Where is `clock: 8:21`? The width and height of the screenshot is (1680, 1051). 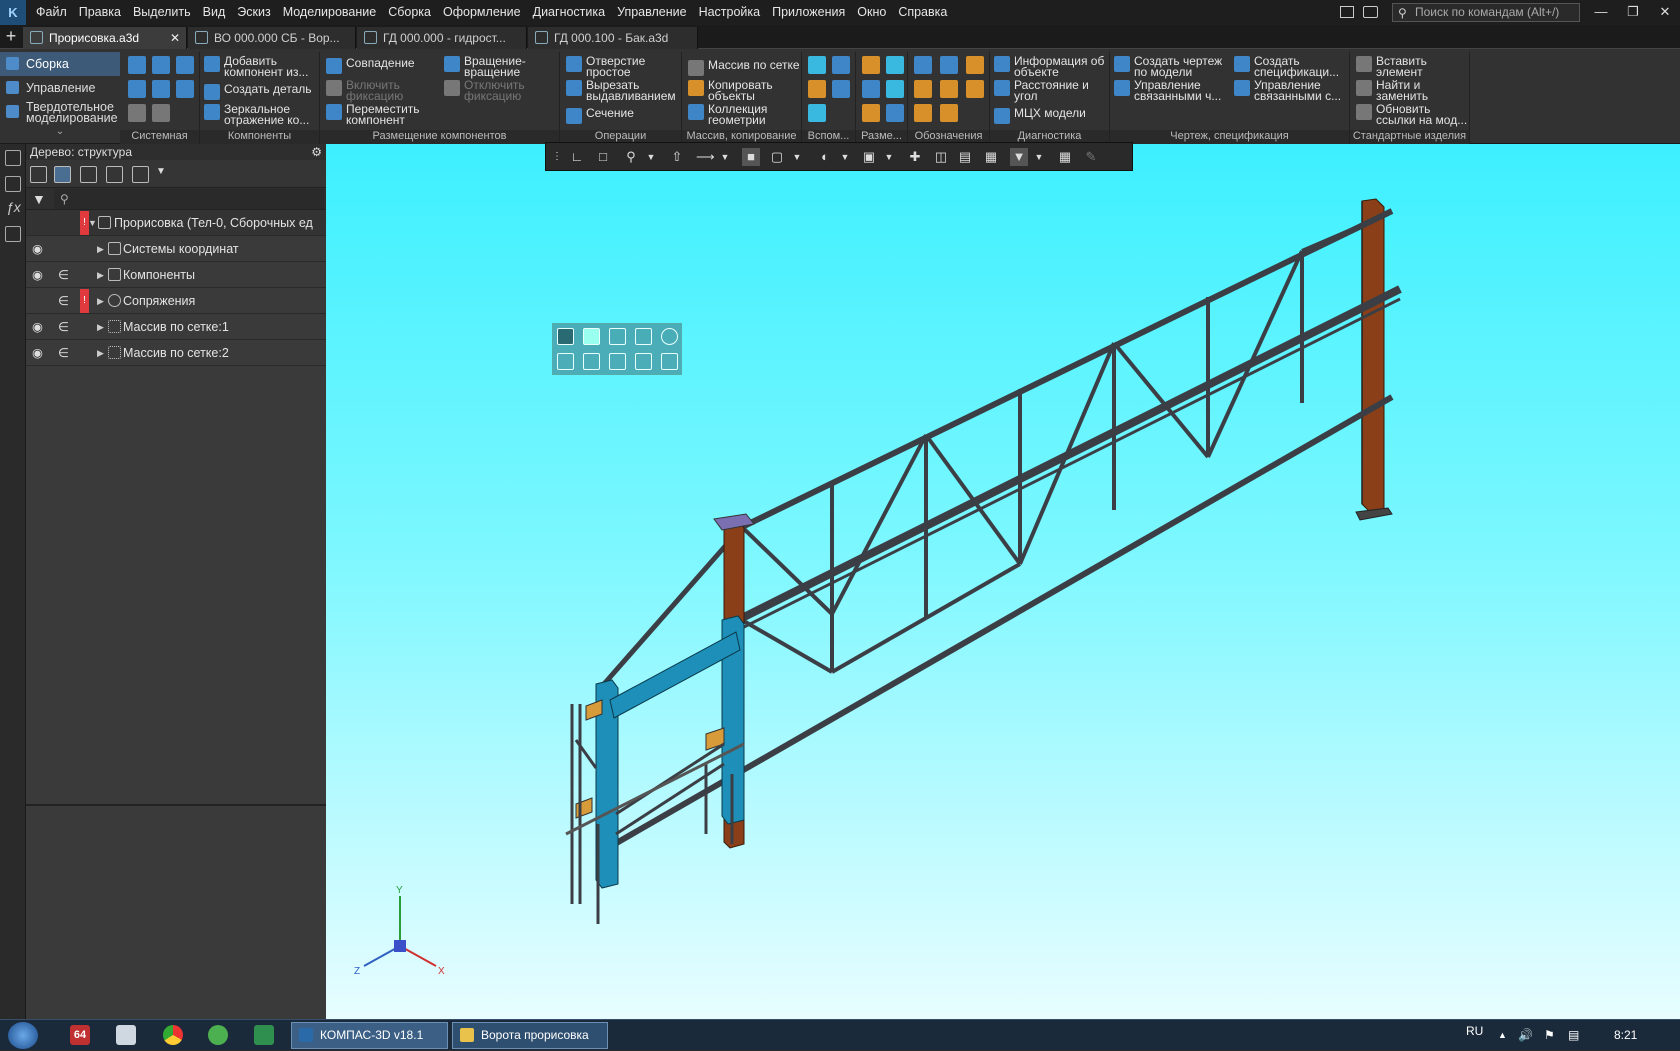
clock: 8:21 is located at coordinates (1625, 1035).